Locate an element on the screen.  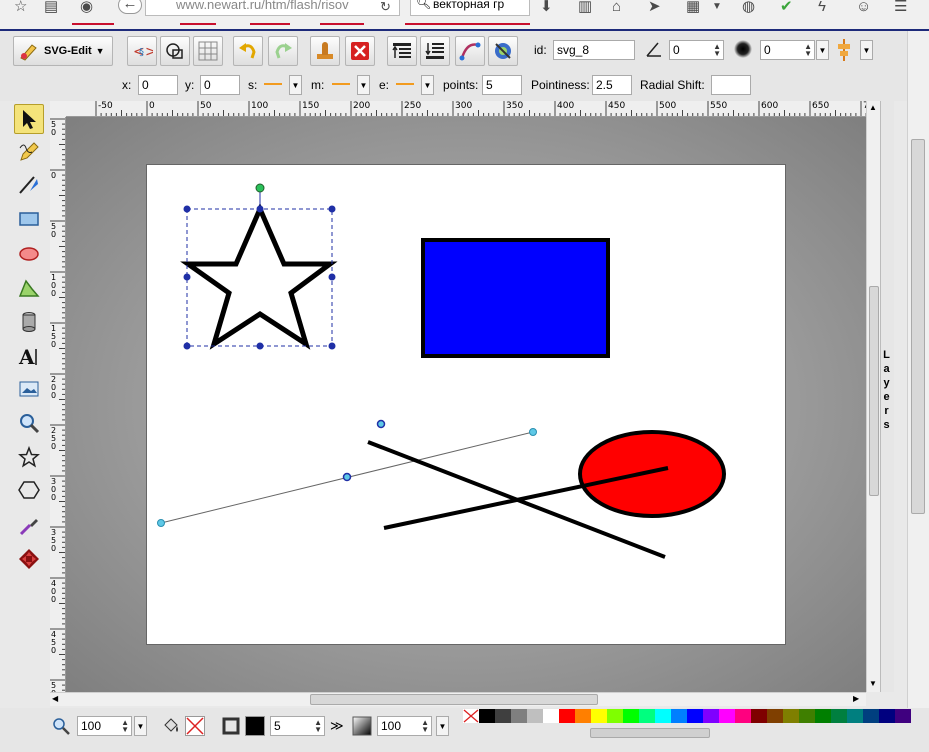
send-icon: ➤ is located at coordinates (654, 7).